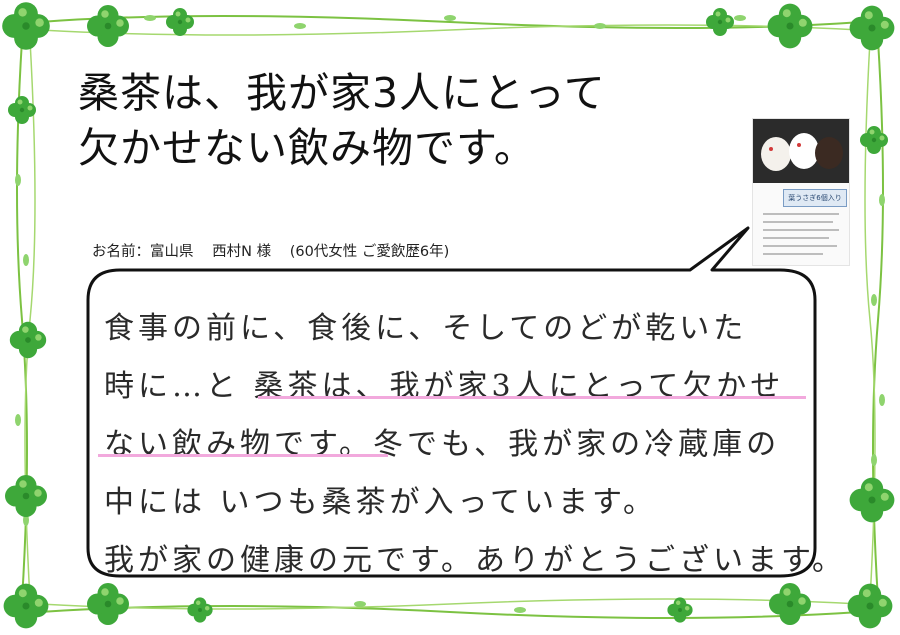 Image resolution: width=900 pixels, height=635 pixels. What do you see at coordinates (342, 121) in the screenshot?
I see `page-title: 桑茶は、我が家3人にとって 欠かせない飲み物です。` at bounding box center [342, 121].